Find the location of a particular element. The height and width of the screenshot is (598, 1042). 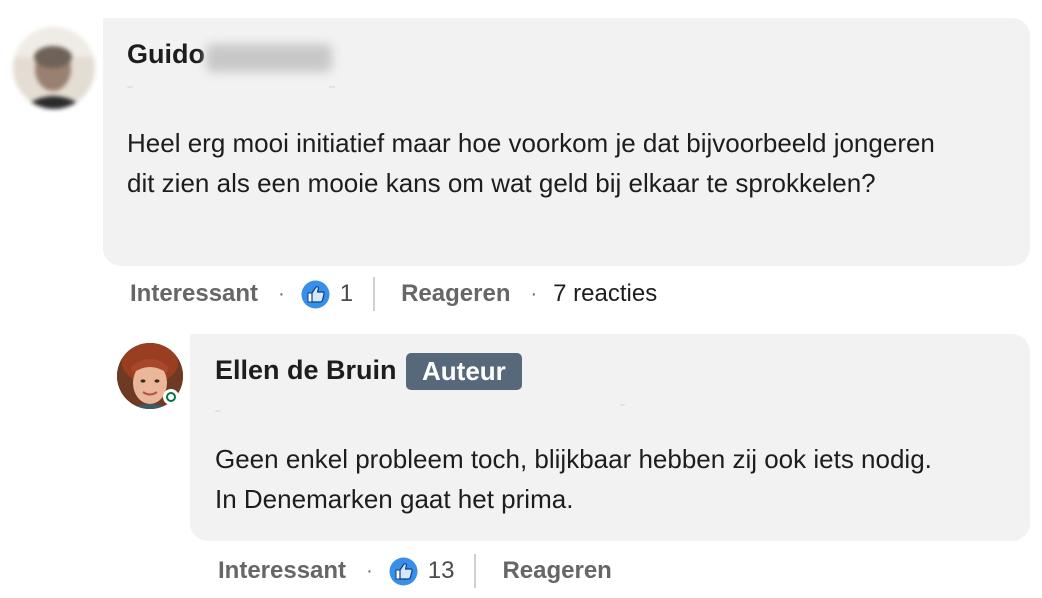

comment-author-name: Guido is located at coordinates (166, 54).